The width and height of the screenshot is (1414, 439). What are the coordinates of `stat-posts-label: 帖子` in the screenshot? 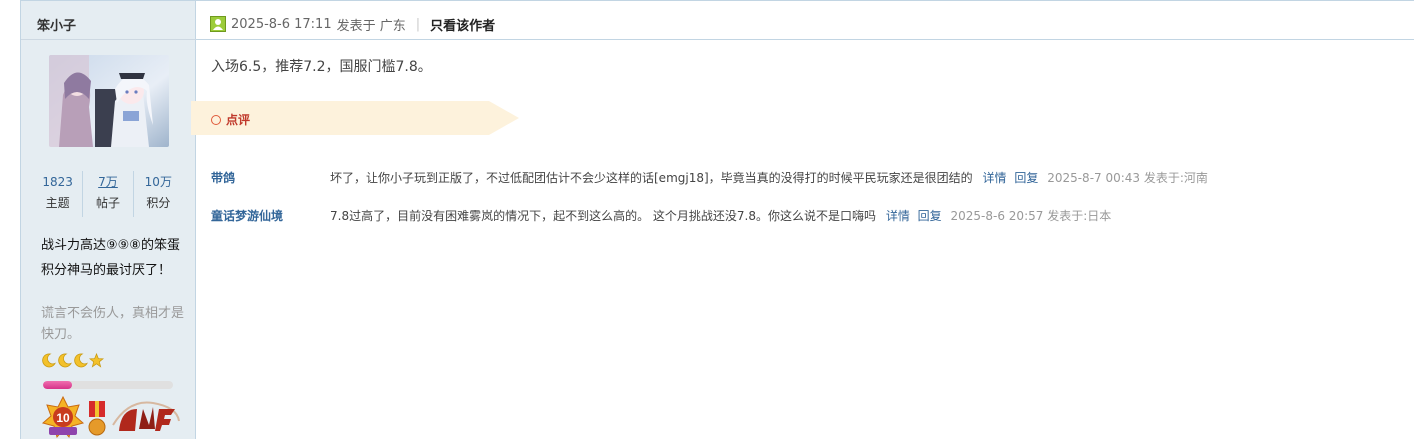 It's located at (107, 203).